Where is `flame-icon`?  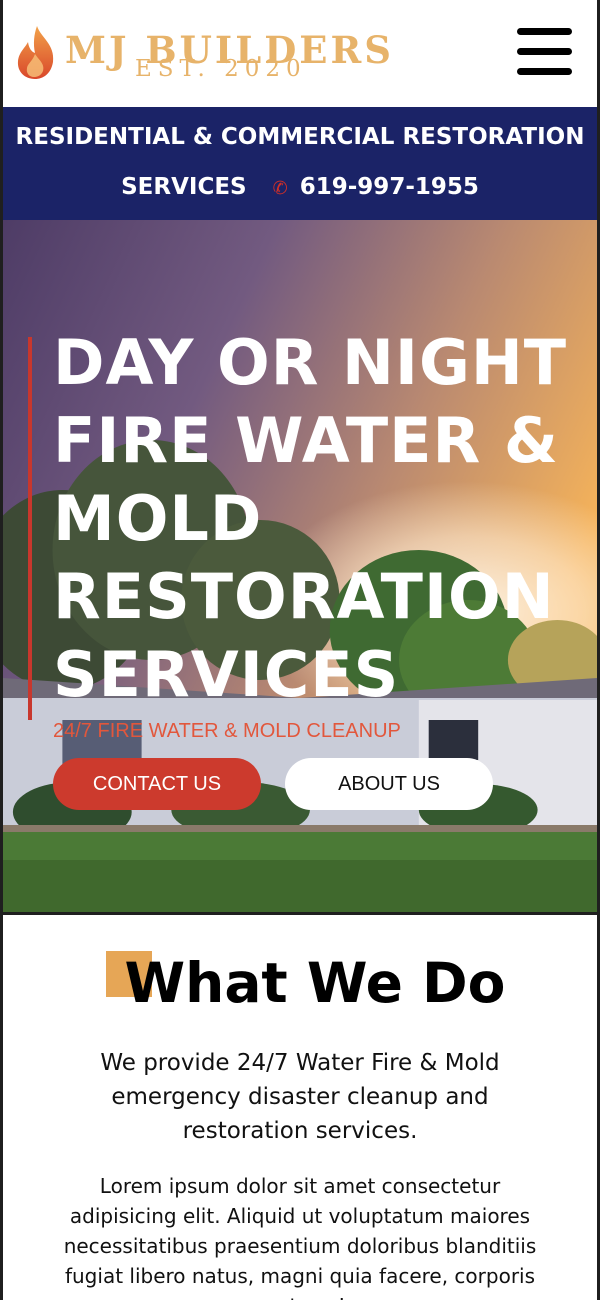 flame-icon is located at coordinates (35, 52).